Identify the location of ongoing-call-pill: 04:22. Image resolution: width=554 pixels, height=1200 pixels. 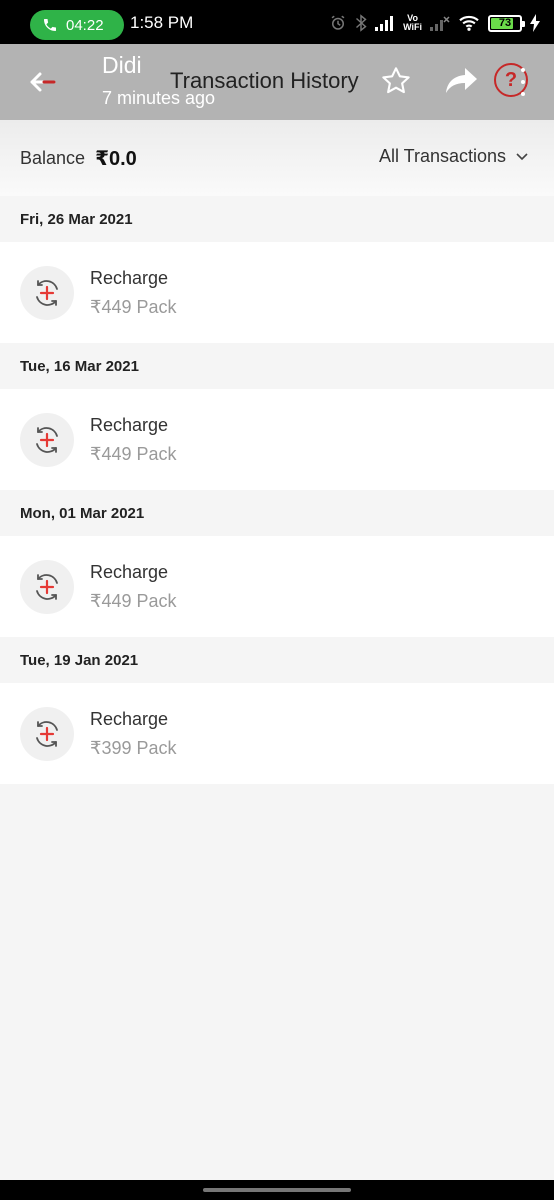
(77, 25).